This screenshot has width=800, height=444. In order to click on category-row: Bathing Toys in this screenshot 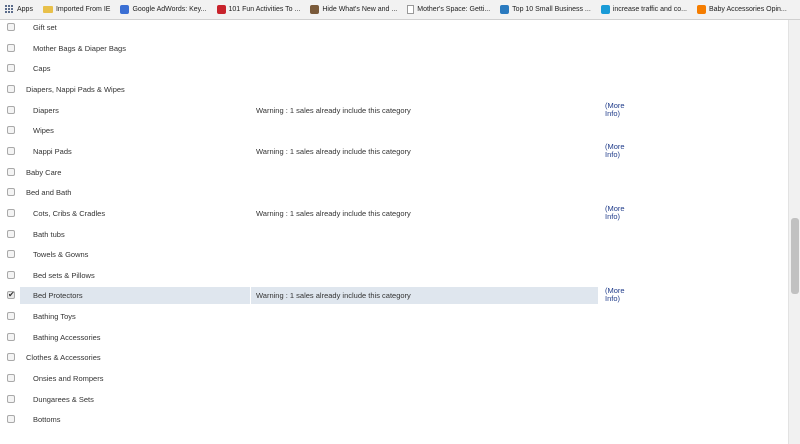, I will do `click(394, 317)`.